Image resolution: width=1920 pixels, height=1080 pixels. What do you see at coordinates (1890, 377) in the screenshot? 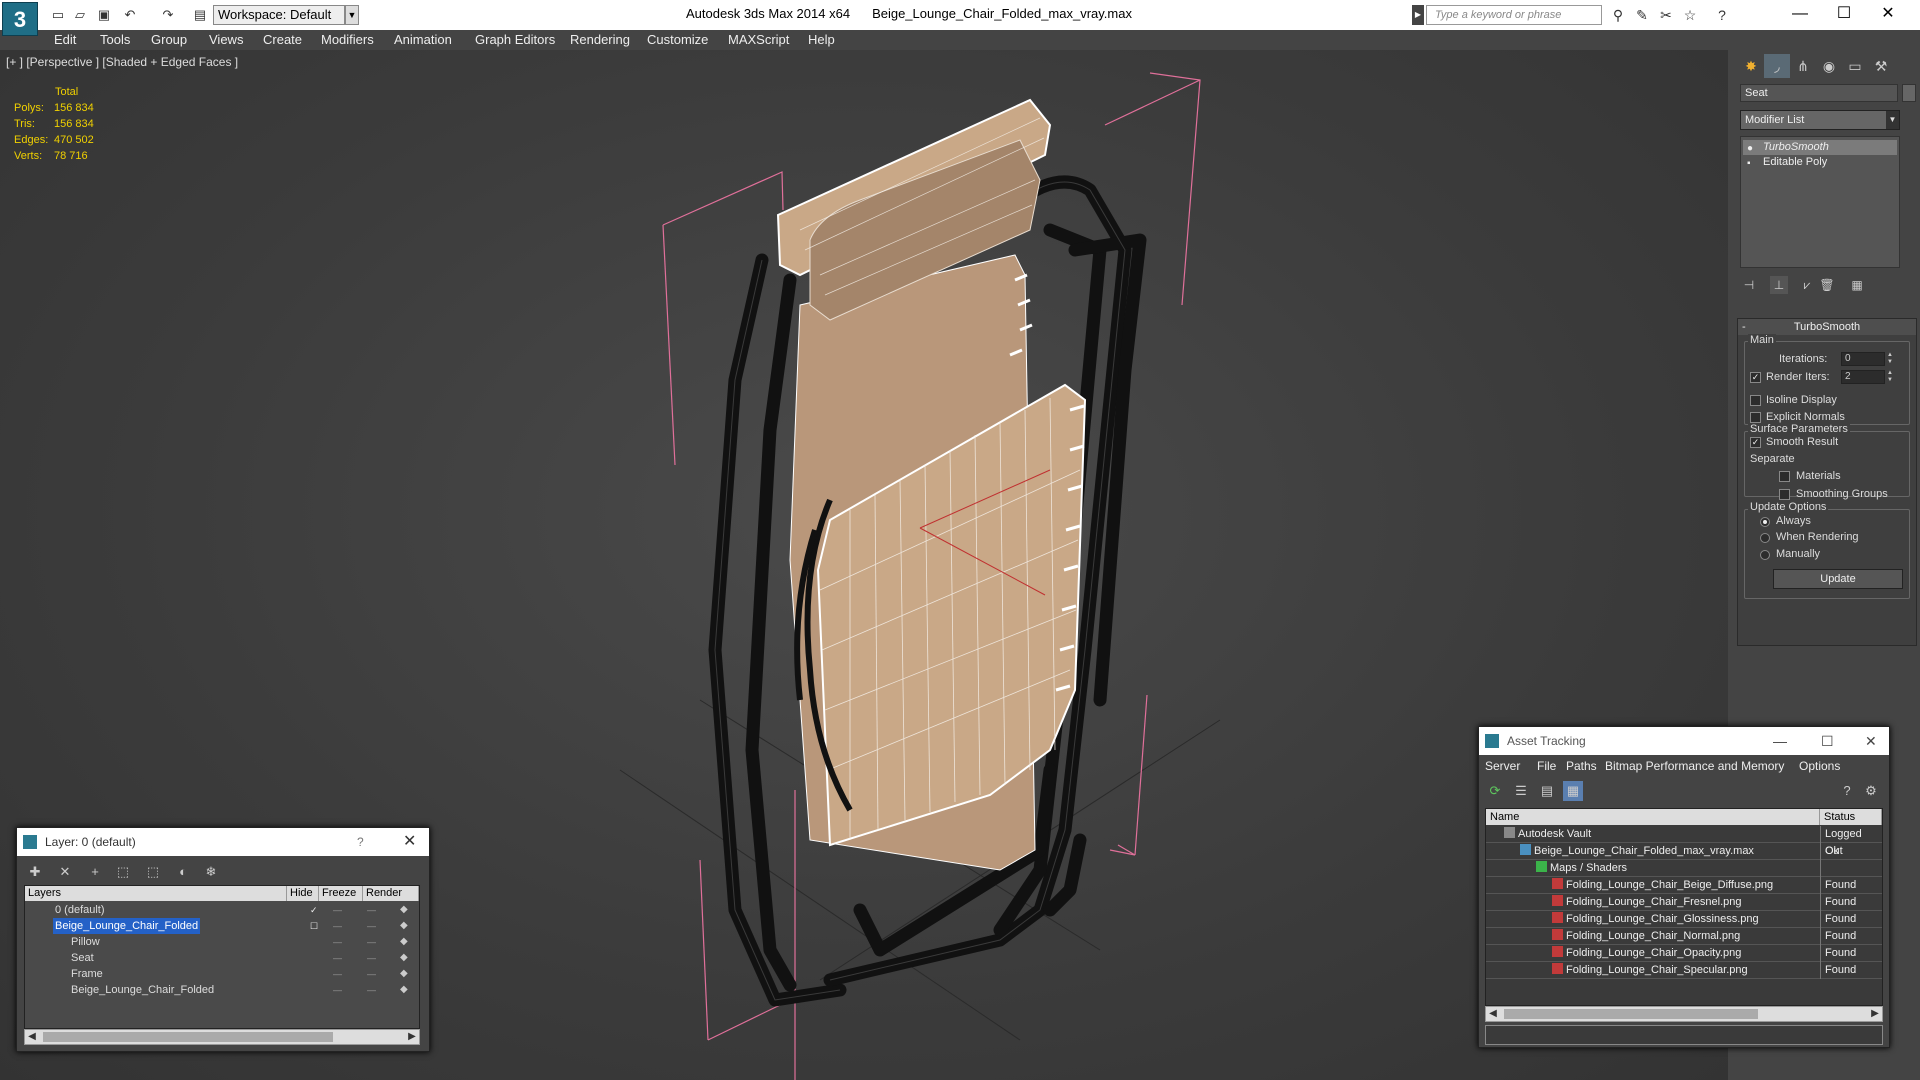
I see `render-iters-spinner-arrows-icon: ▲ ▼` at bounding box center [1890, 377].